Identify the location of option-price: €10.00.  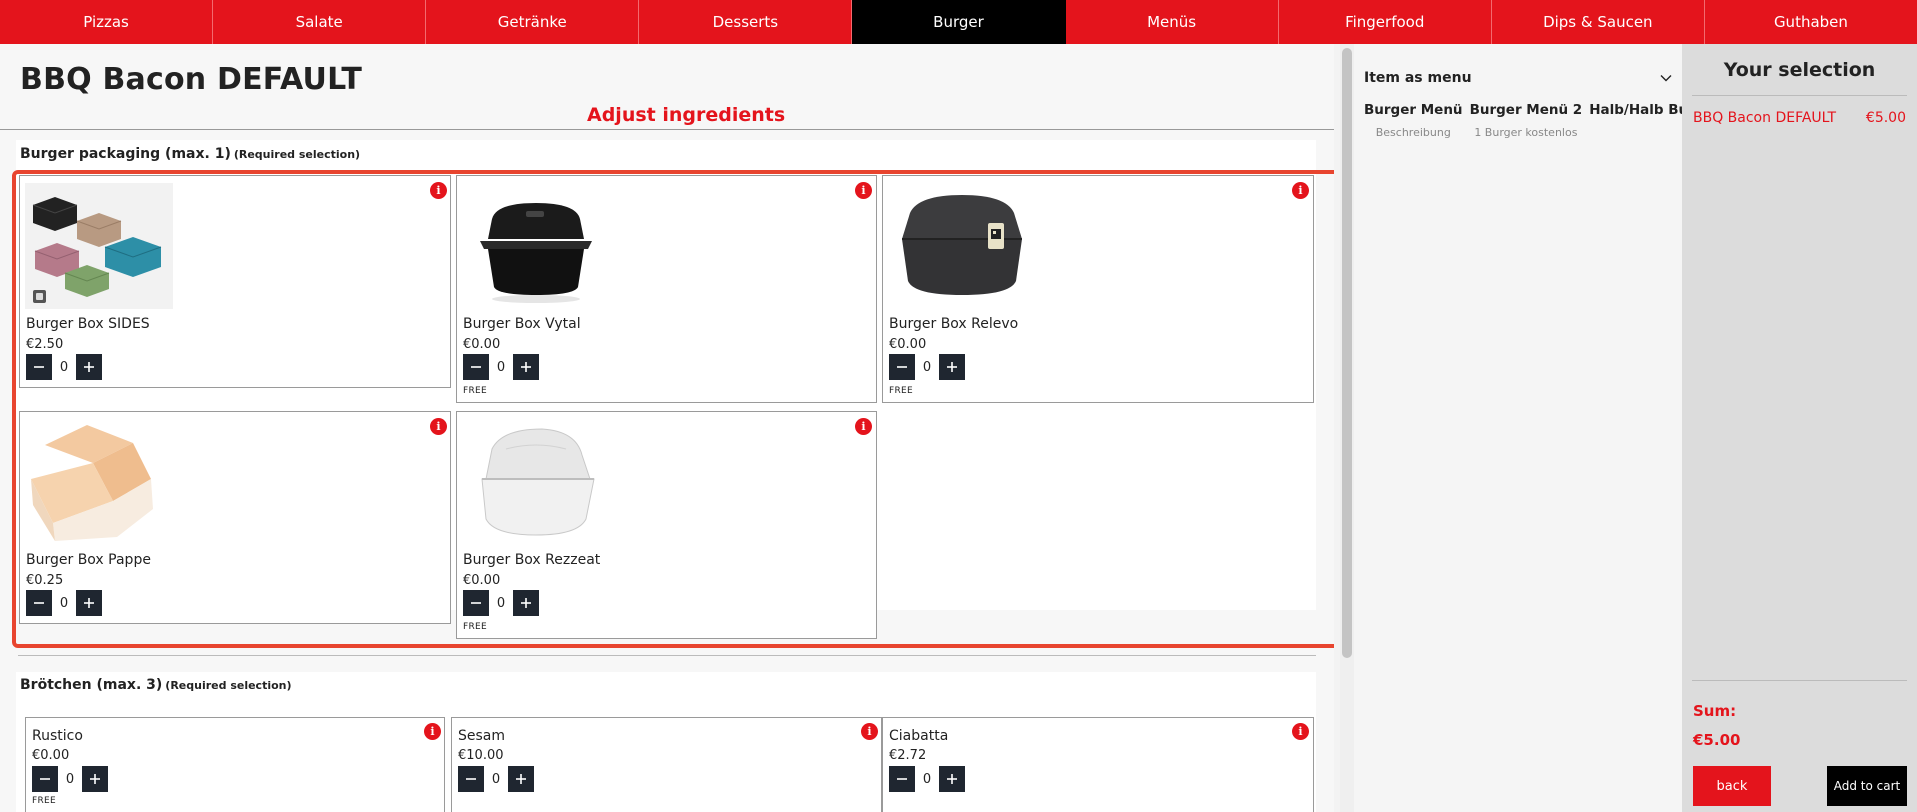
(481, 755).